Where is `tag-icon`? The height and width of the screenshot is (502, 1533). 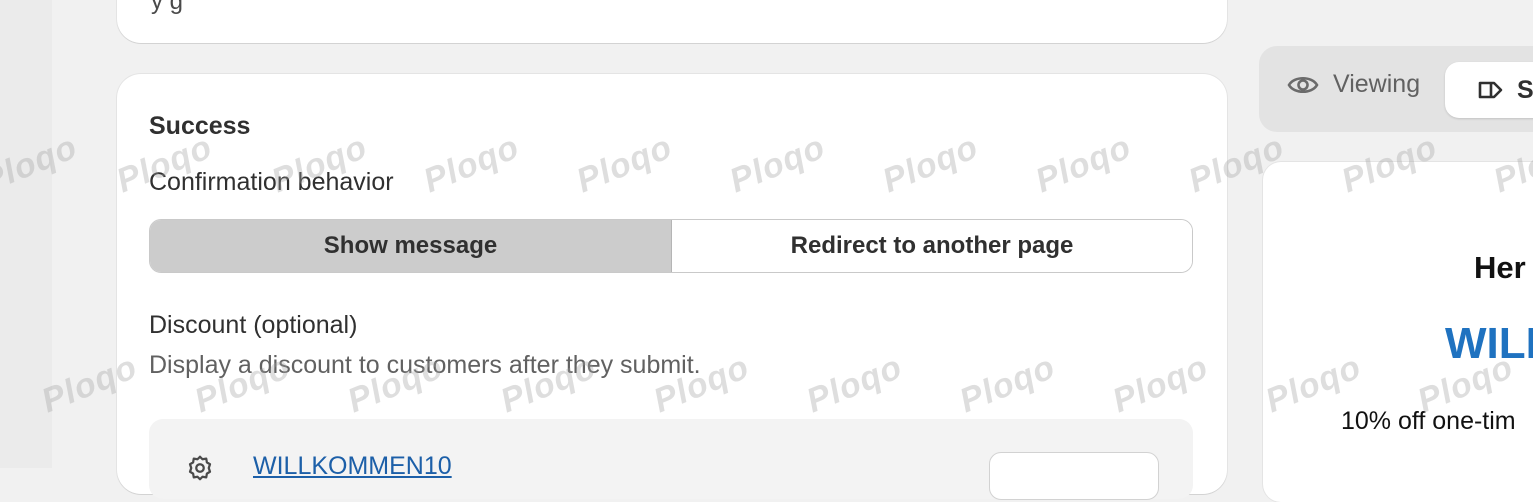
tag-icon is located at coordinates (1490, 90).